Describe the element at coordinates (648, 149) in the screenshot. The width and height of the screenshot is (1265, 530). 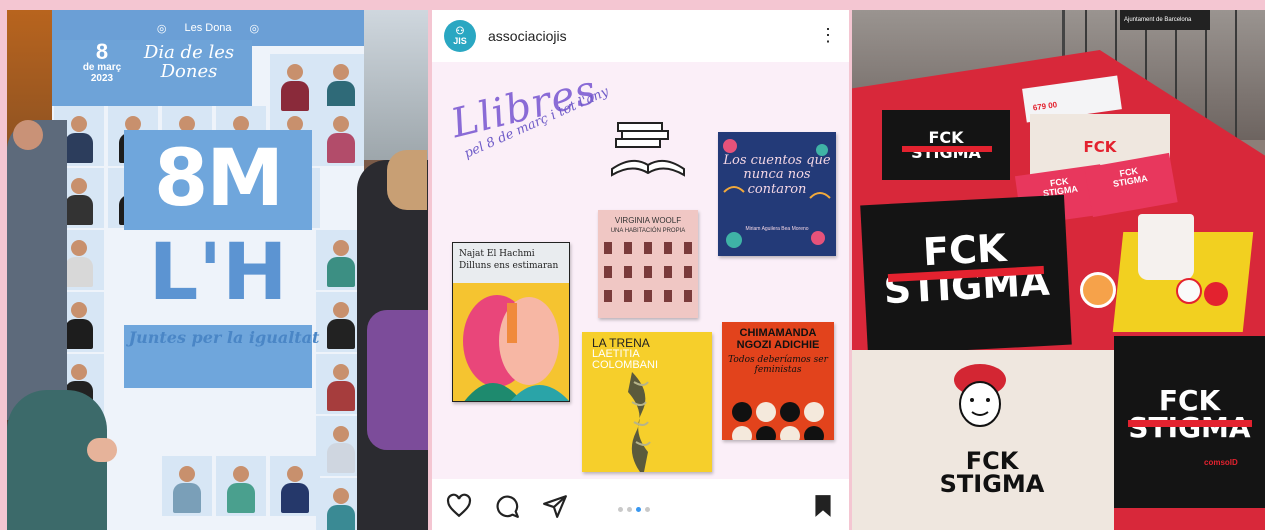
I see `books-illustration-icon` at that location.